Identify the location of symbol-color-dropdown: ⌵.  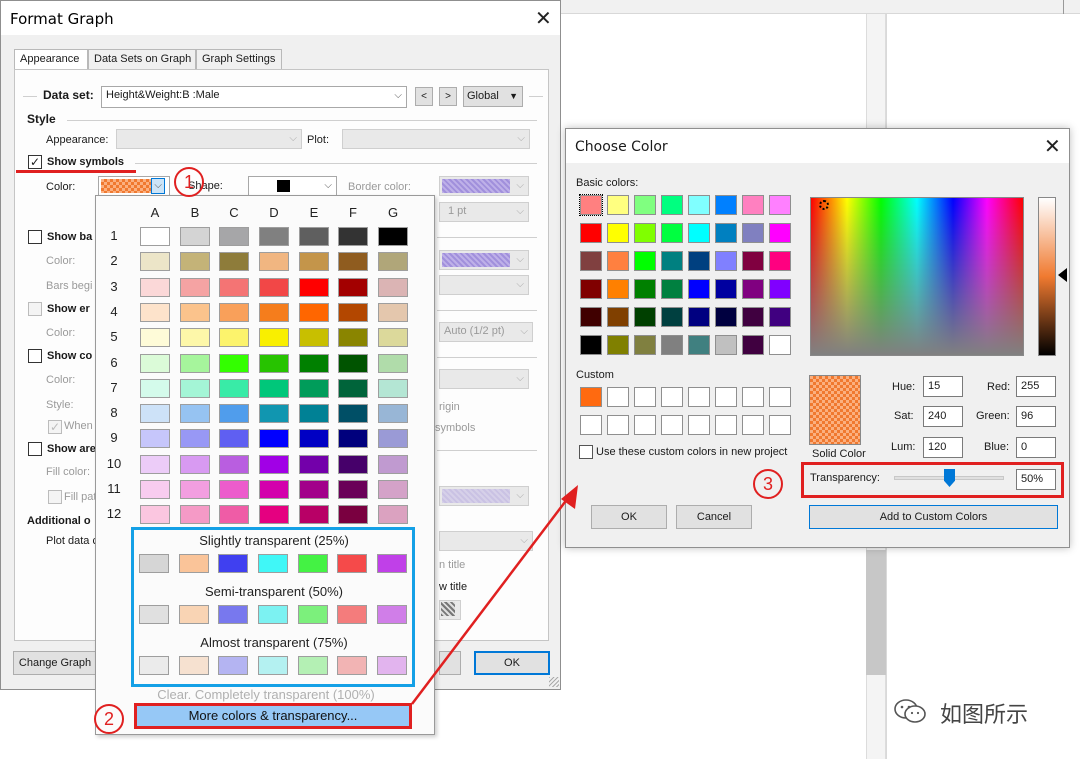
(134, 186).